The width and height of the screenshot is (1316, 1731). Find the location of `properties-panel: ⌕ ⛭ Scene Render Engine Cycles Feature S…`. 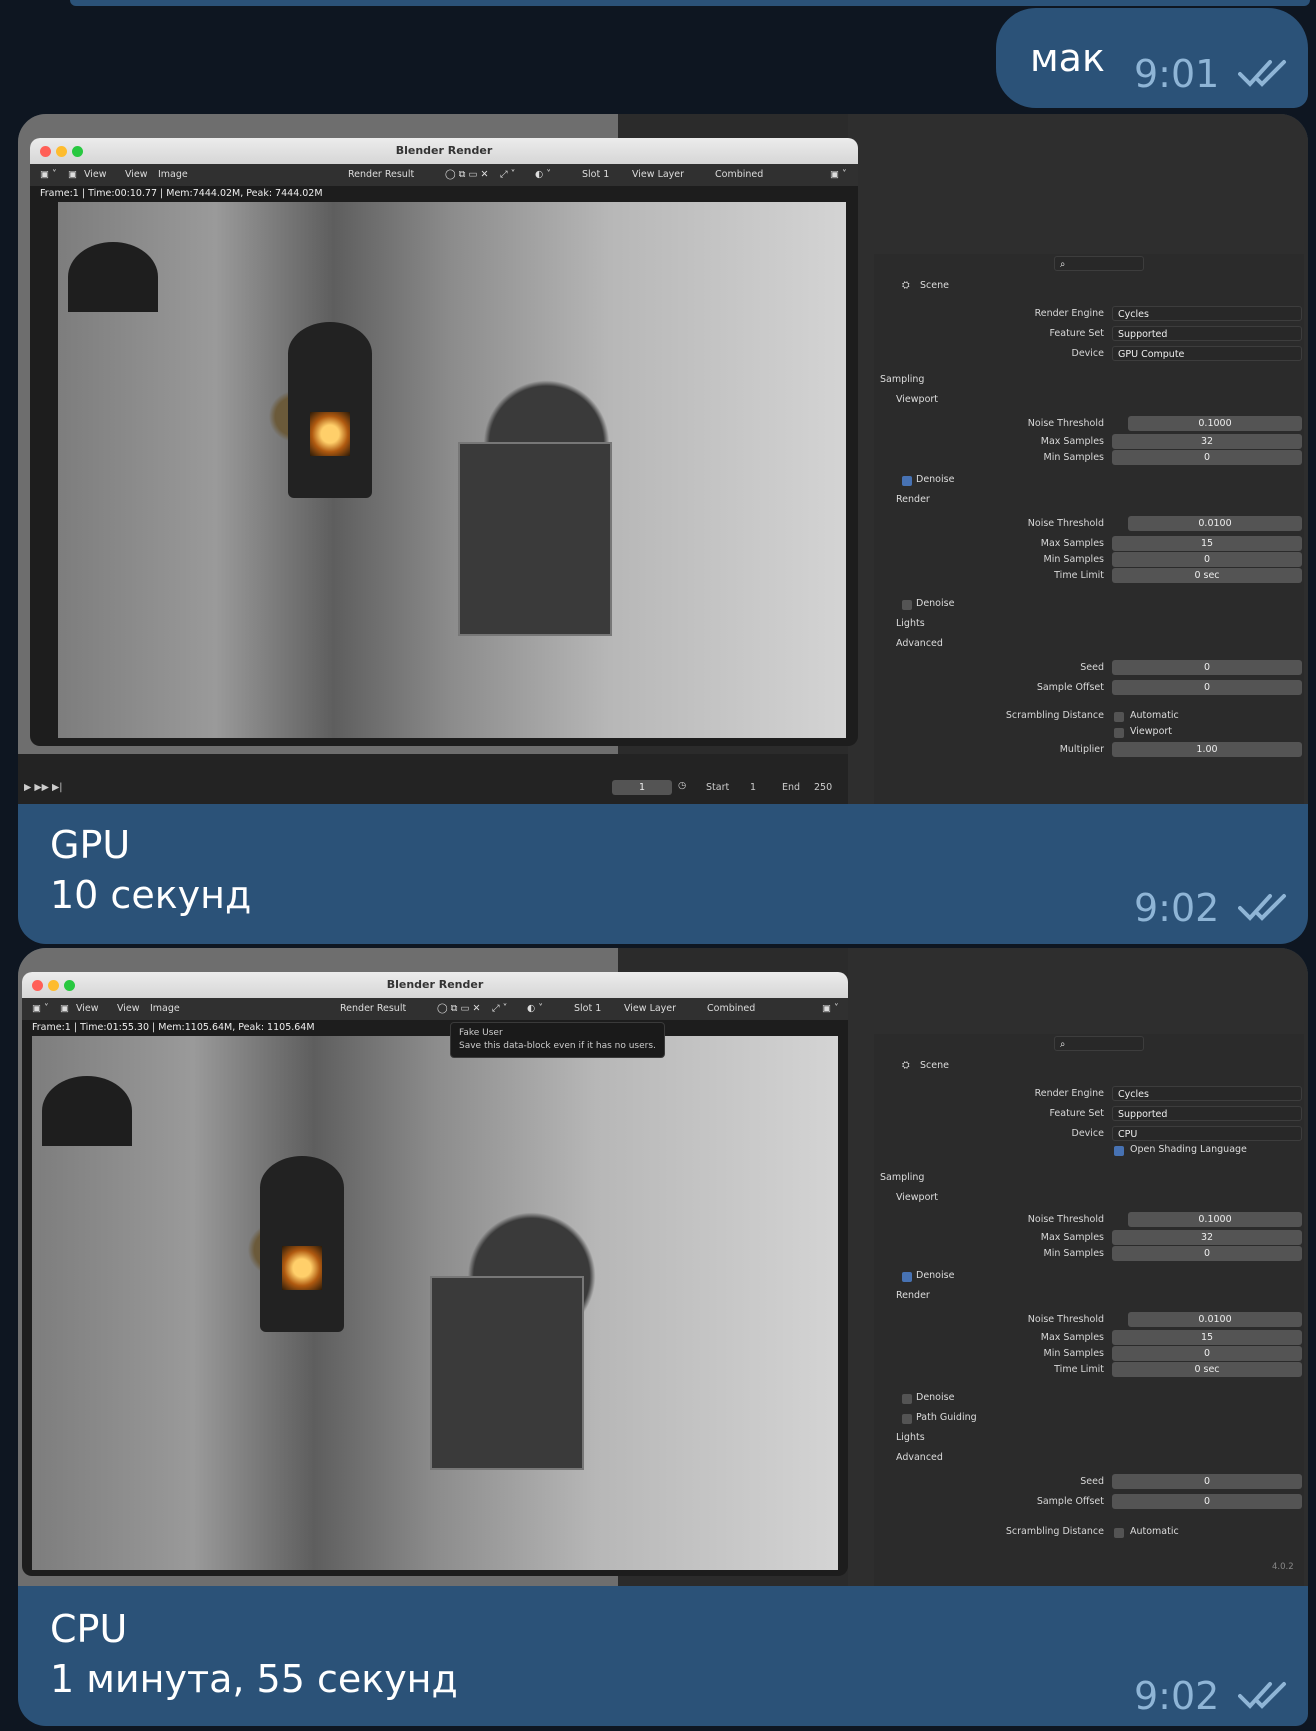

properties-panel: ⌕ ⛭ Scene Render Engine Cycles Feature S… is located at coordinates (1089, 529).